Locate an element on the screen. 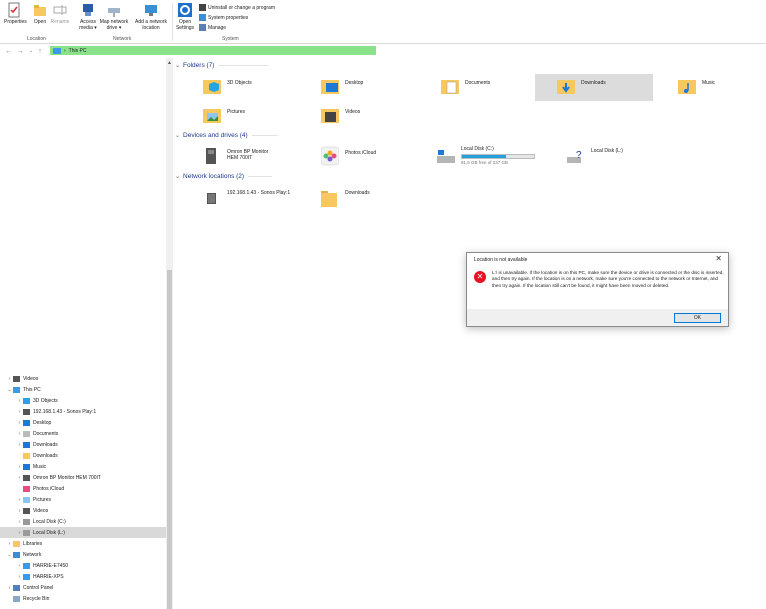 This screenshot has width=766, height=609. error-icon: ✕ is located at coordinates (480, 277).